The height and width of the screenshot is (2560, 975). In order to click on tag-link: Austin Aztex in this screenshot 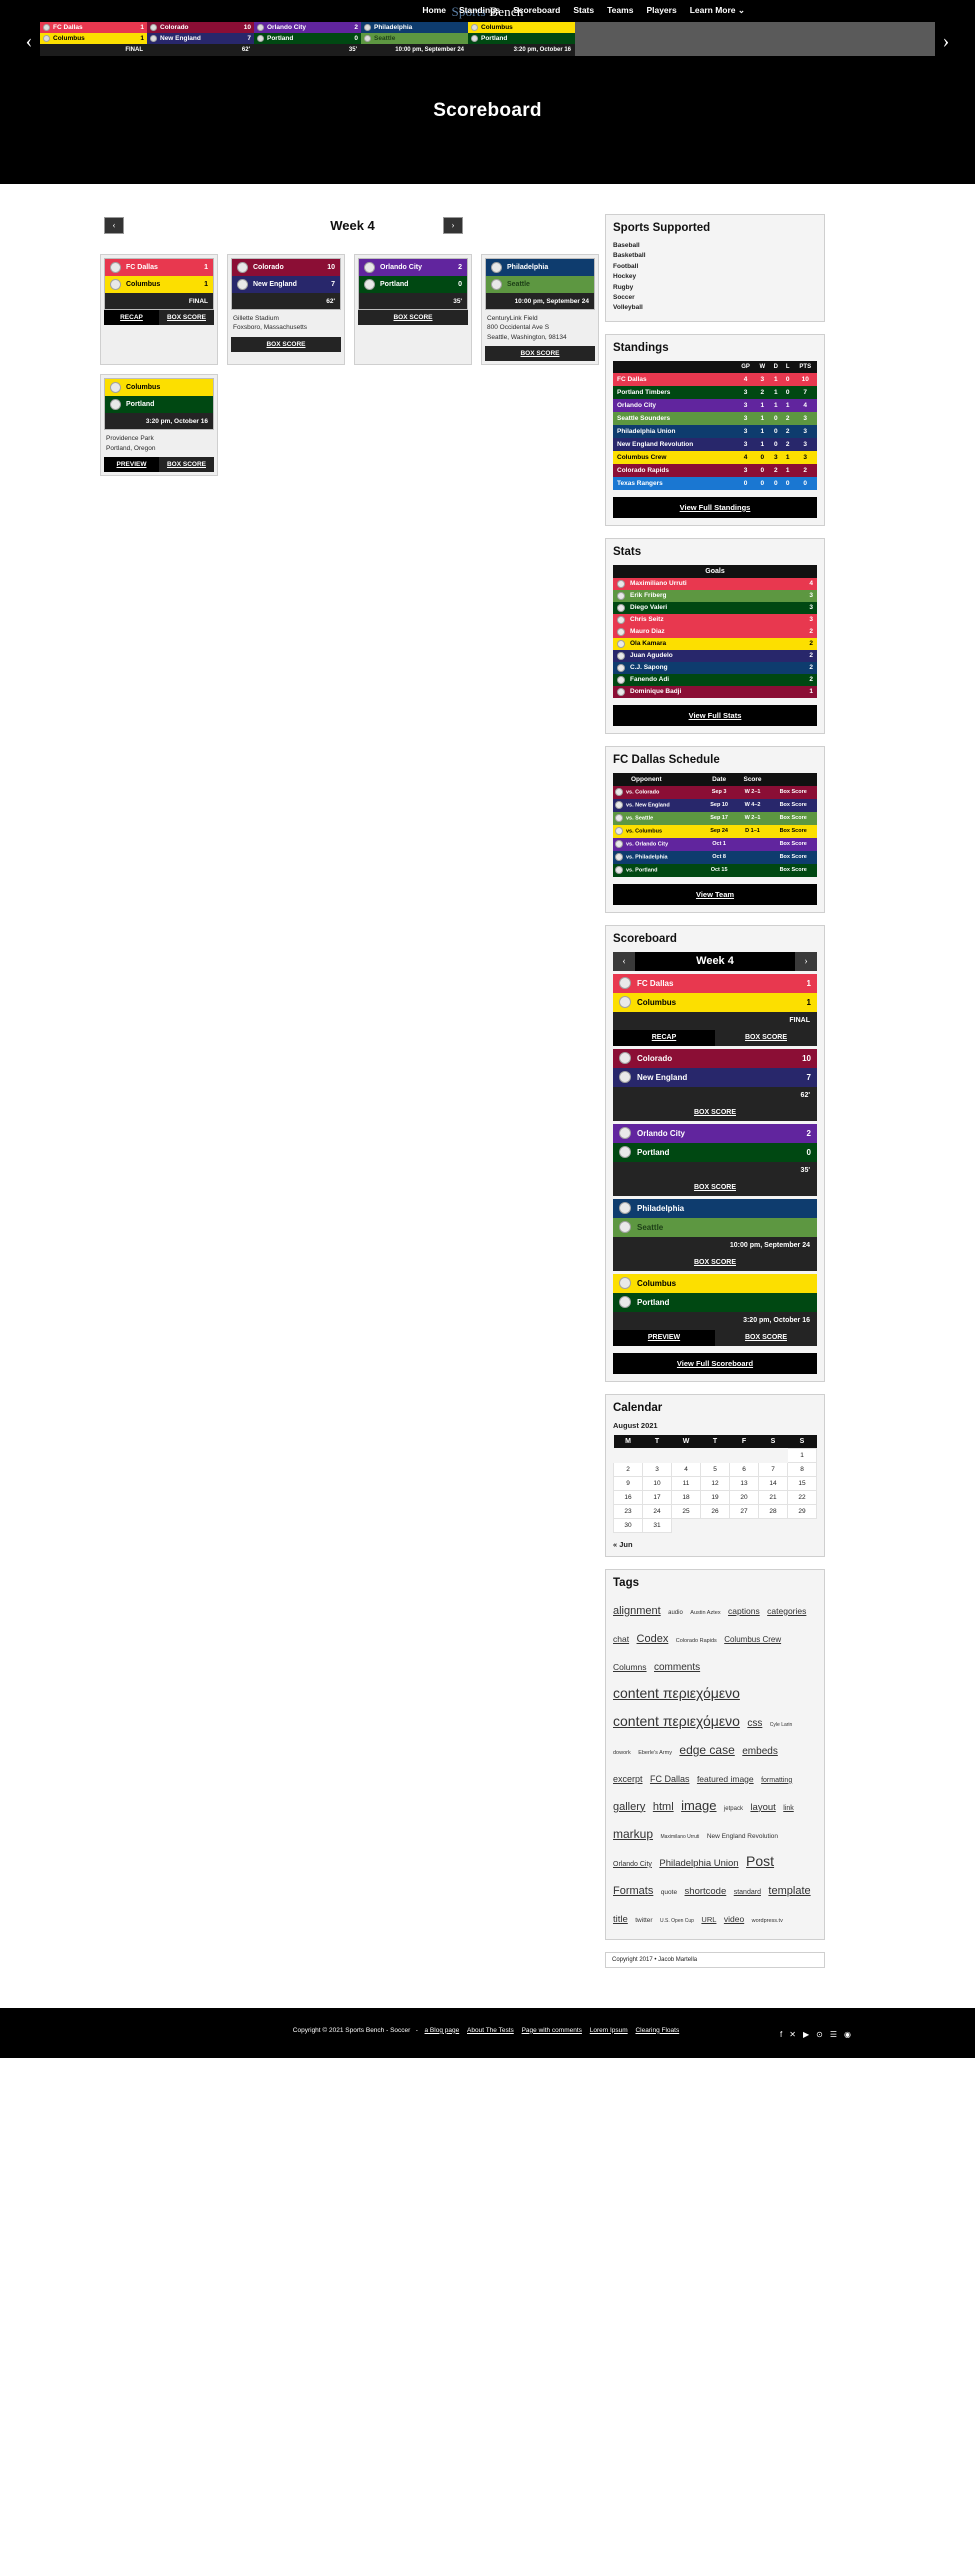, I will do `click(705, 1613)`.